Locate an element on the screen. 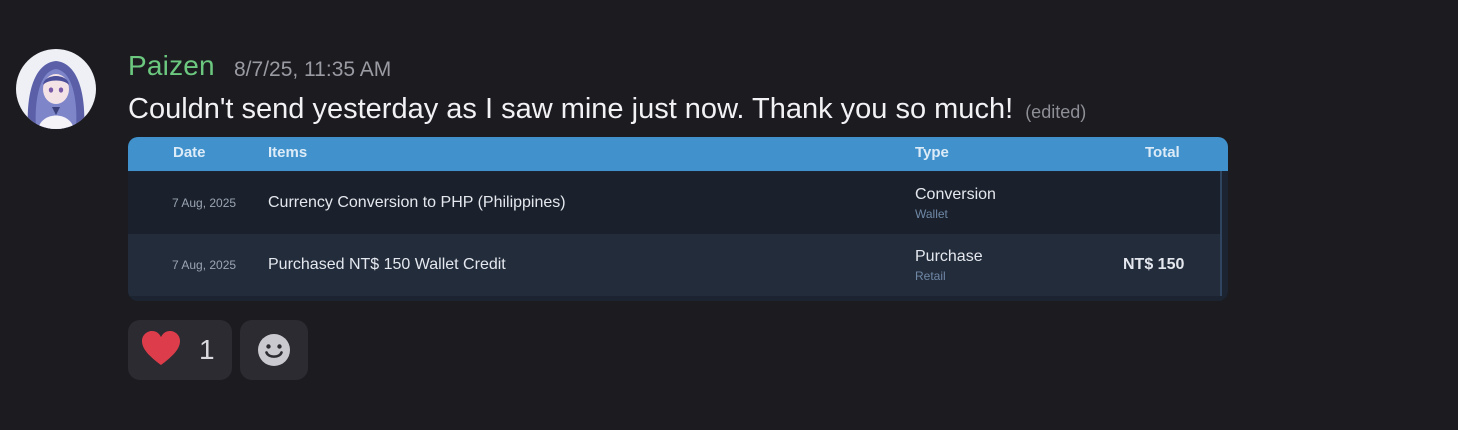  heart-reaction-button: 1 is located at coordinates (180, 350).